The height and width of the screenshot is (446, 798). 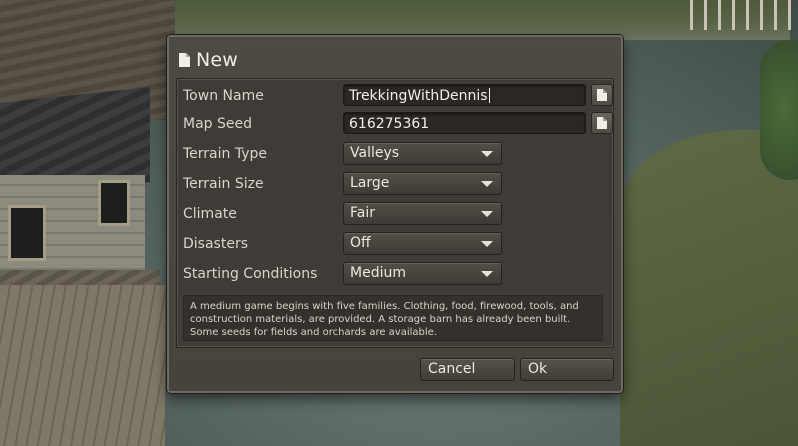 I want to click on map-seed-label: Map Seed, so click(x=217, y=124).